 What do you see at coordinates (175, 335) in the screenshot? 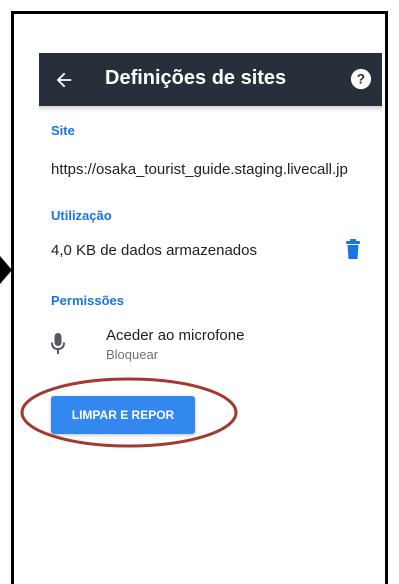
I see `permission-title: Aceder ao microfone` at bounding box center [175, 335].